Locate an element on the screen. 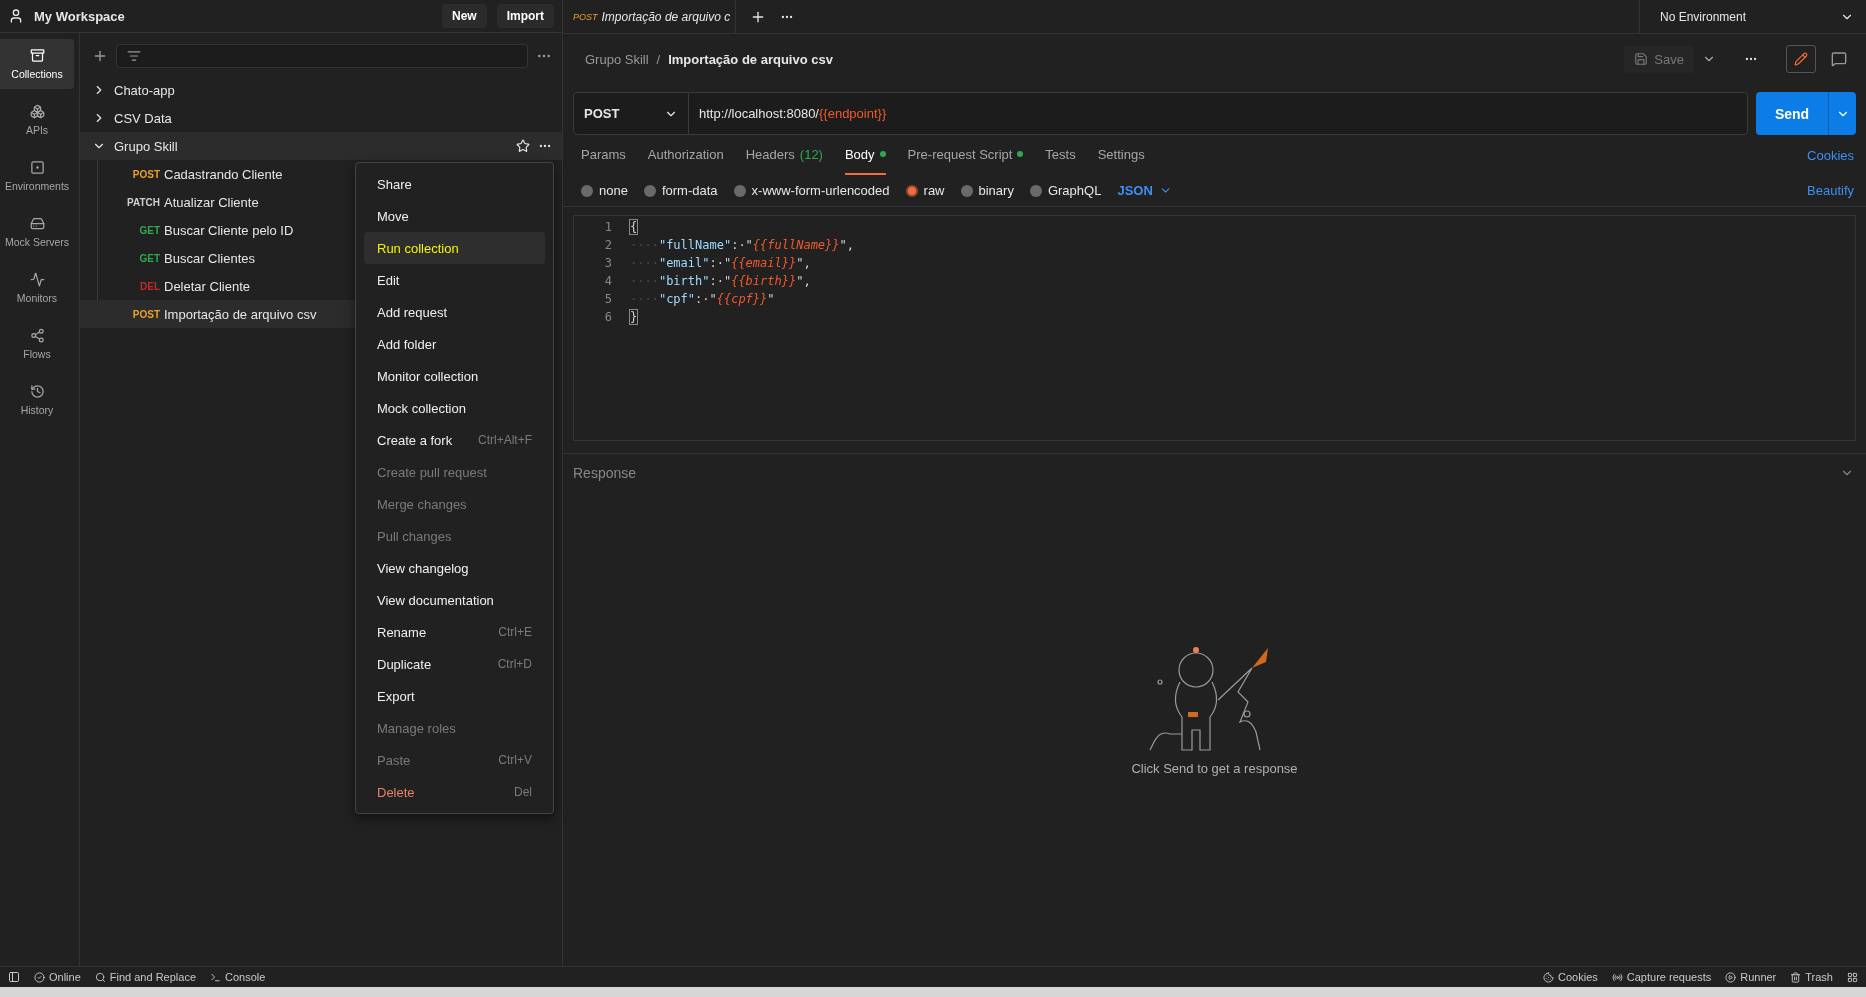  line-number: 6 is located at coordinates (607, 317).